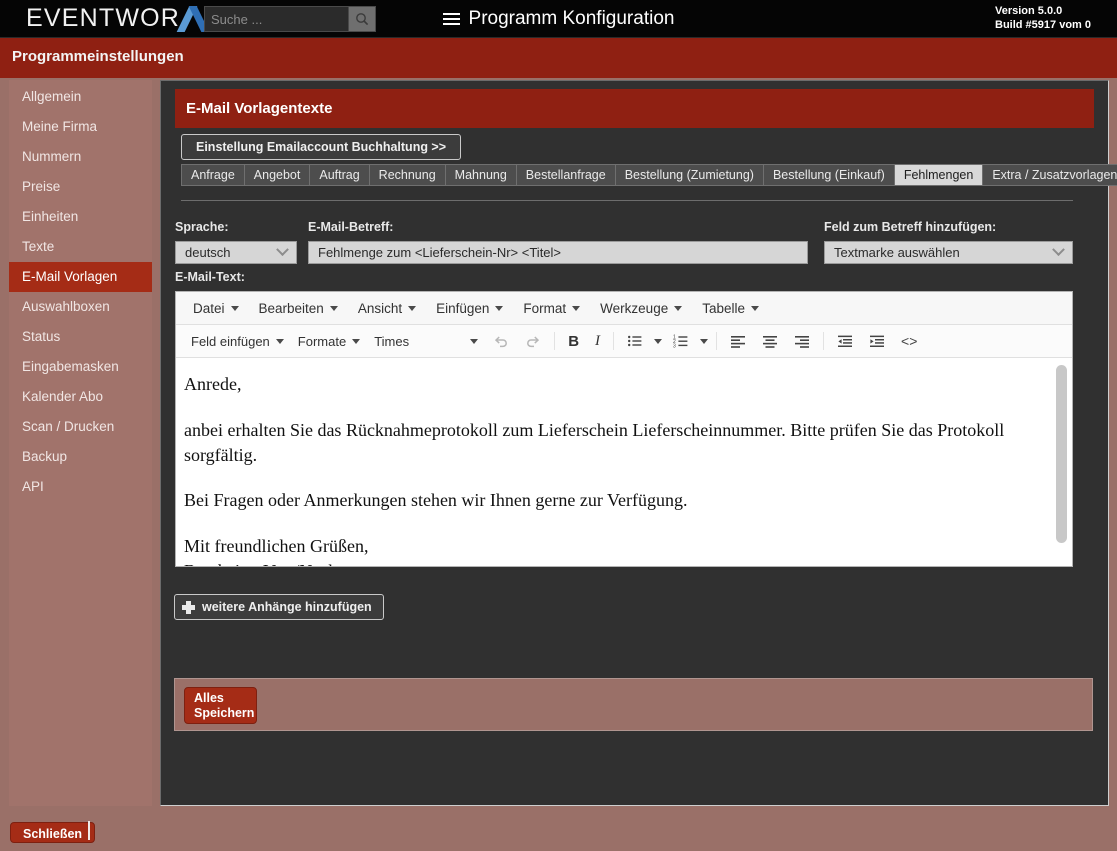 The height and width of the screenshot is (851, 1117). I want to click on tab-8: Fehlmengen, so click(938, 175).